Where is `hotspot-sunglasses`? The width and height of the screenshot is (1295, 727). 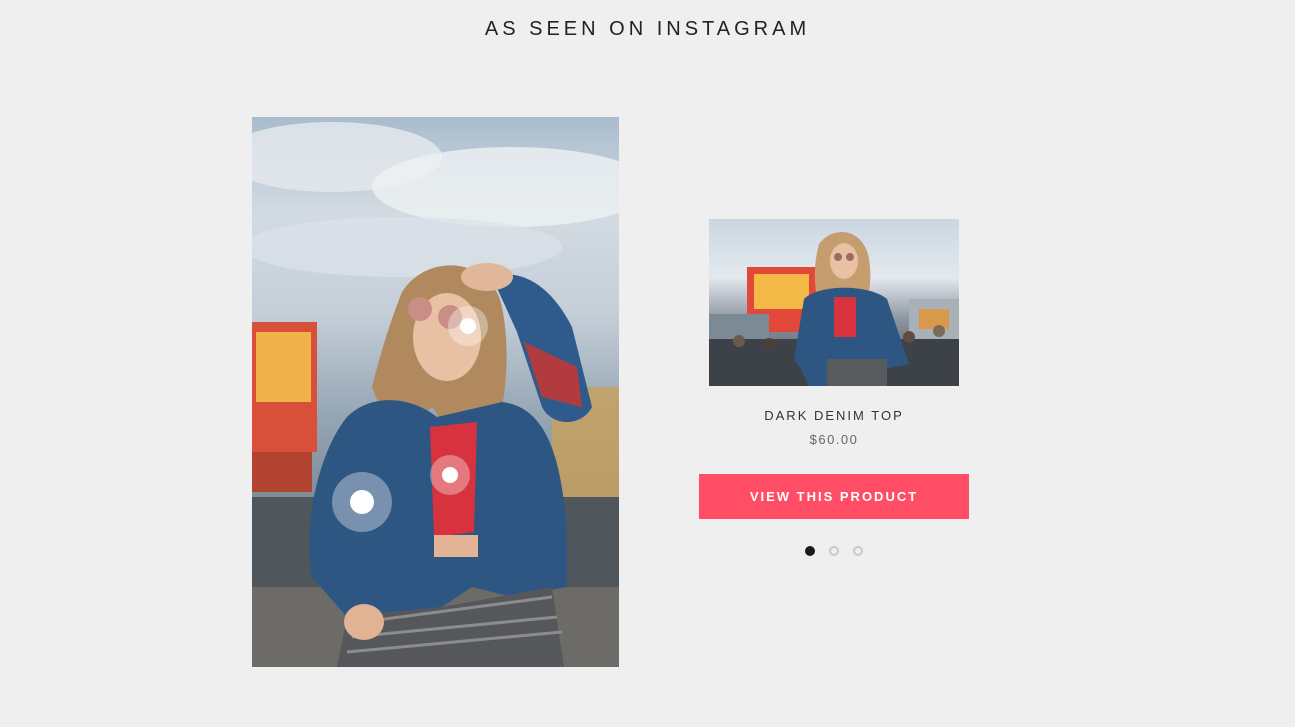 hotspot-sunglasses is located at coordinates (468, 326).